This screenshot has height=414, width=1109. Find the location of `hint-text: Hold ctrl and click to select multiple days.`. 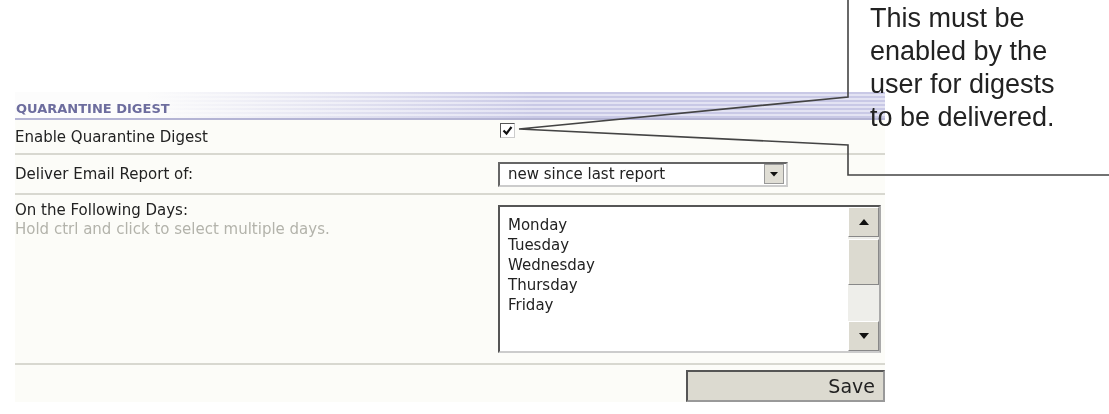

hint-text: Hold ctrl and click to select multiple days. is located at coordinates (173, 229).